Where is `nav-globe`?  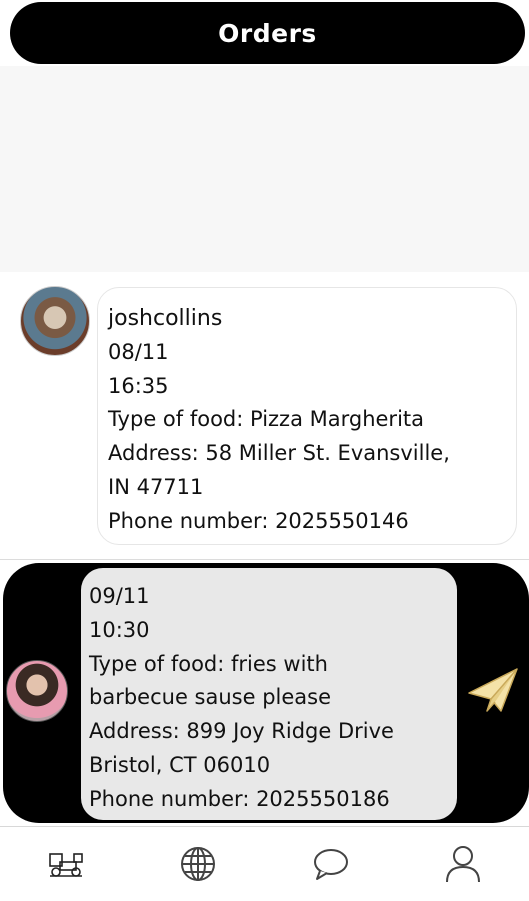 nav-globe is located at coordinates (198, 864).